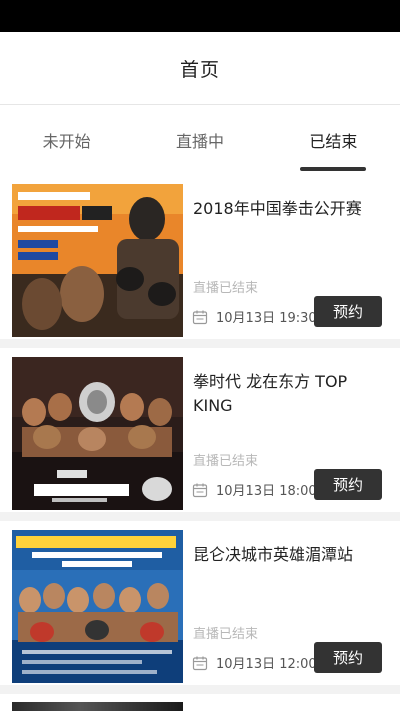 The width and height of the screenshot is (400, 711). Describe the element at coordinates (273, 554) in the screenshot. I see `event-title: 昆仑决城市英雄湄潭站` at that location.